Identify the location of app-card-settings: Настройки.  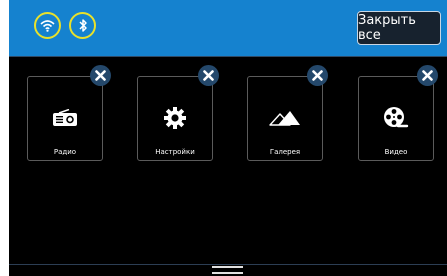
(175, 118).